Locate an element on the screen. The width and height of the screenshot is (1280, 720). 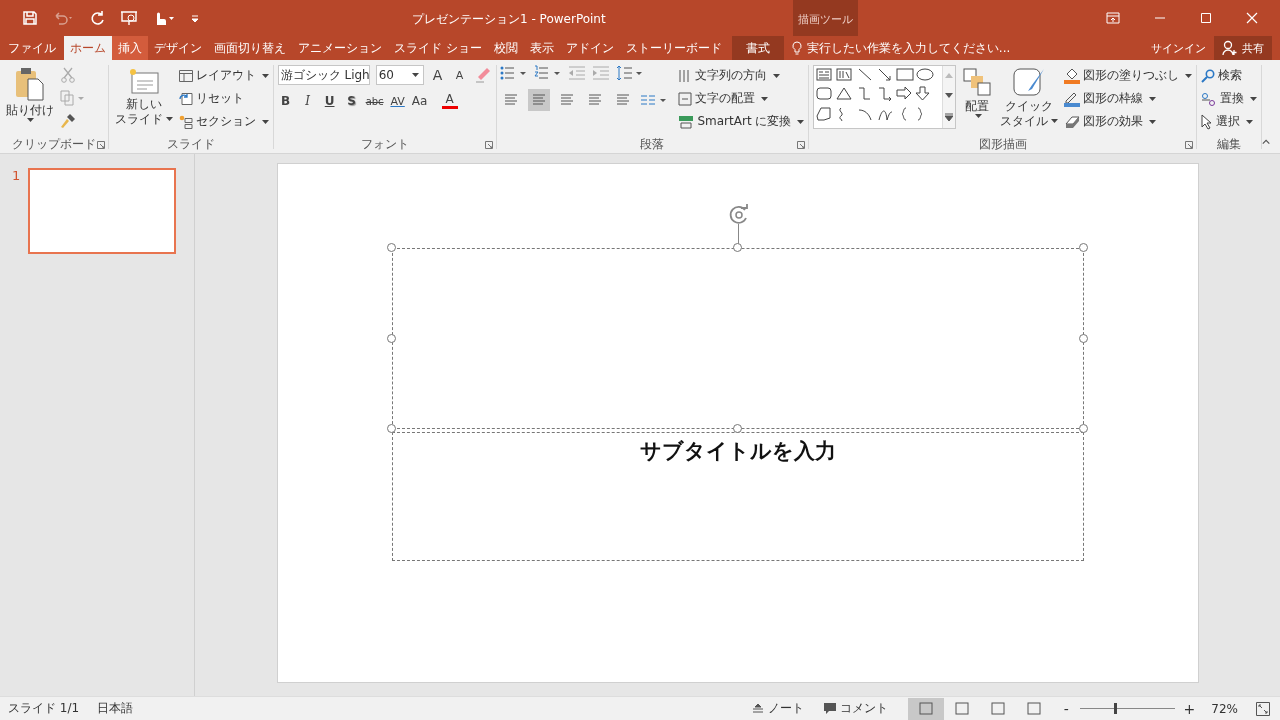
font-size-field: 60 is located at coordinates (399, 75).